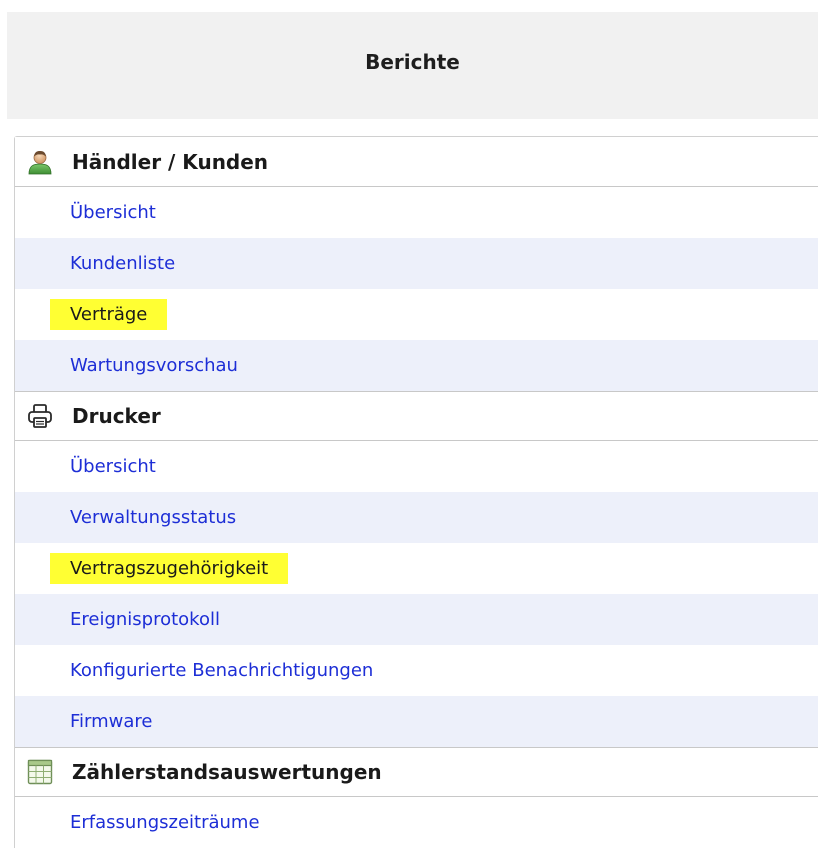 This screenshot has height=856, width=818. I want to click on link-verwaltungsstatus: Verwaltungsstatus, so click(153, 517).